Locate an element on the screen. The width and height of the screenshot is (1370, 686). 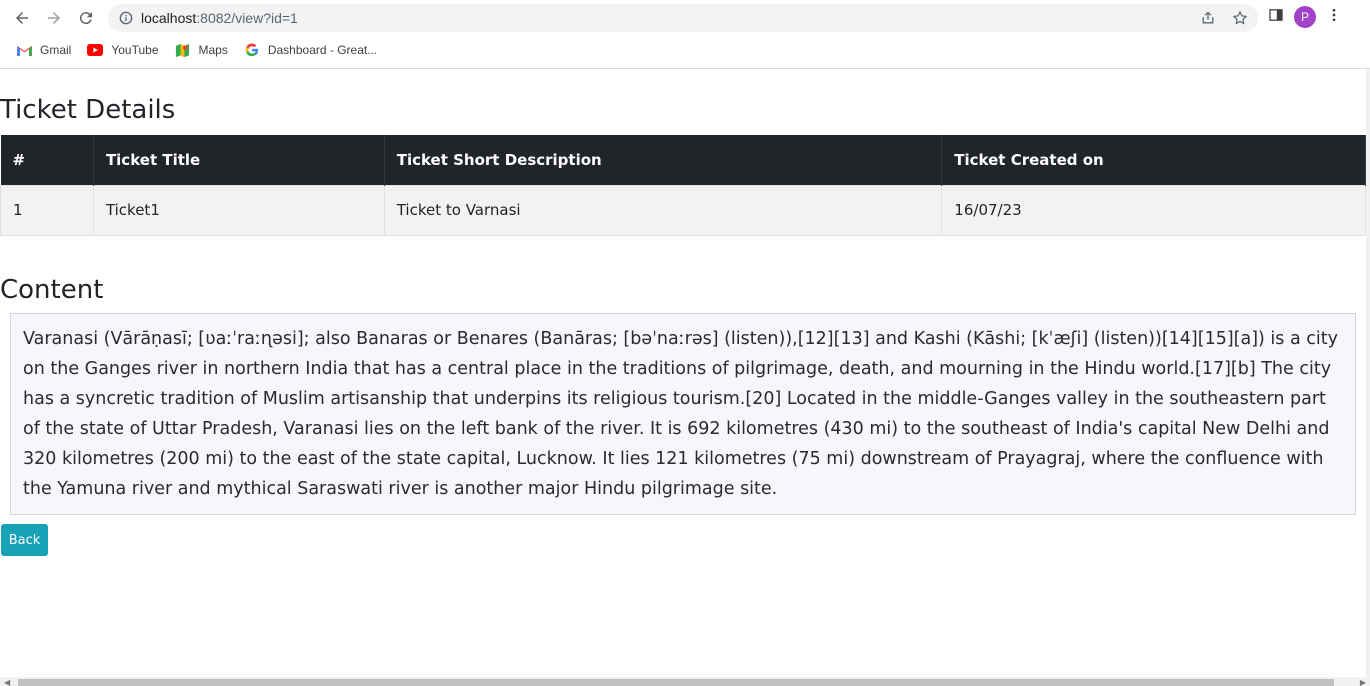
url-host: localhost is located at coordinates (169, 18).